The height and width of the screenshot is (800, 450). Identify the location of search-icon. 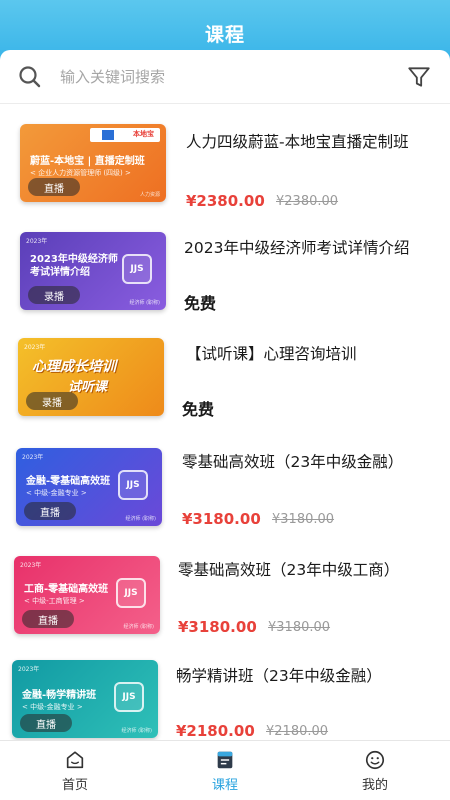
(30, 77).